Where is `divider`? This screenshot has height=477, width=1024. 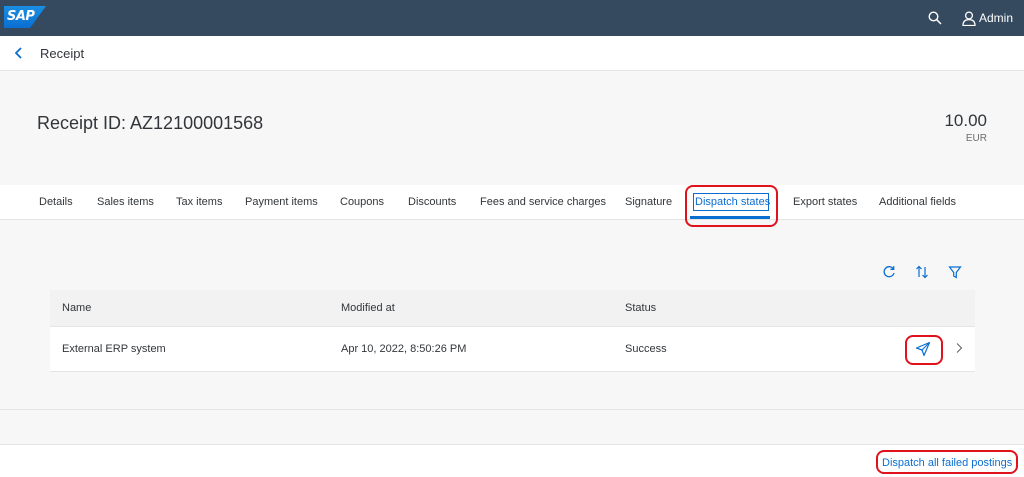 divider is located at coordinates (512, 409).